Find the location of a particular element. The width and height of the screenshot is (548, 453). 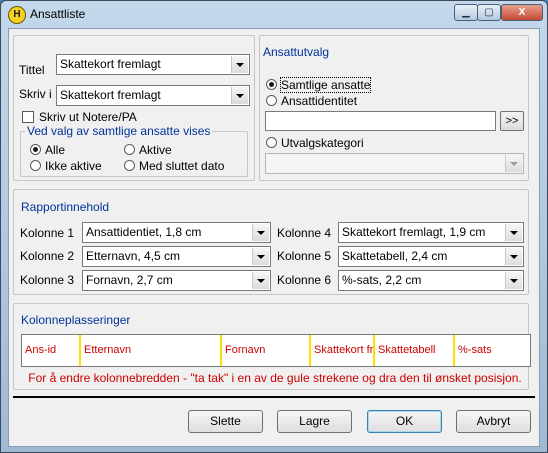

skriv-select: Skattekort fremlagt is located at coordinates (153, 95).